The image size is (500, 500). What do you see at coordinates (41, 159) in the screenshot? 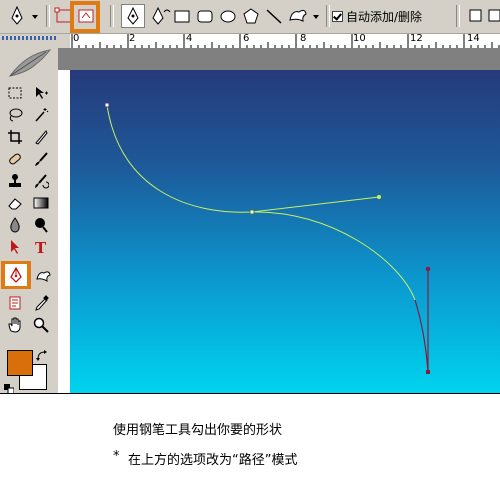
I see `brush-icon` at bounding box center [41, 159].